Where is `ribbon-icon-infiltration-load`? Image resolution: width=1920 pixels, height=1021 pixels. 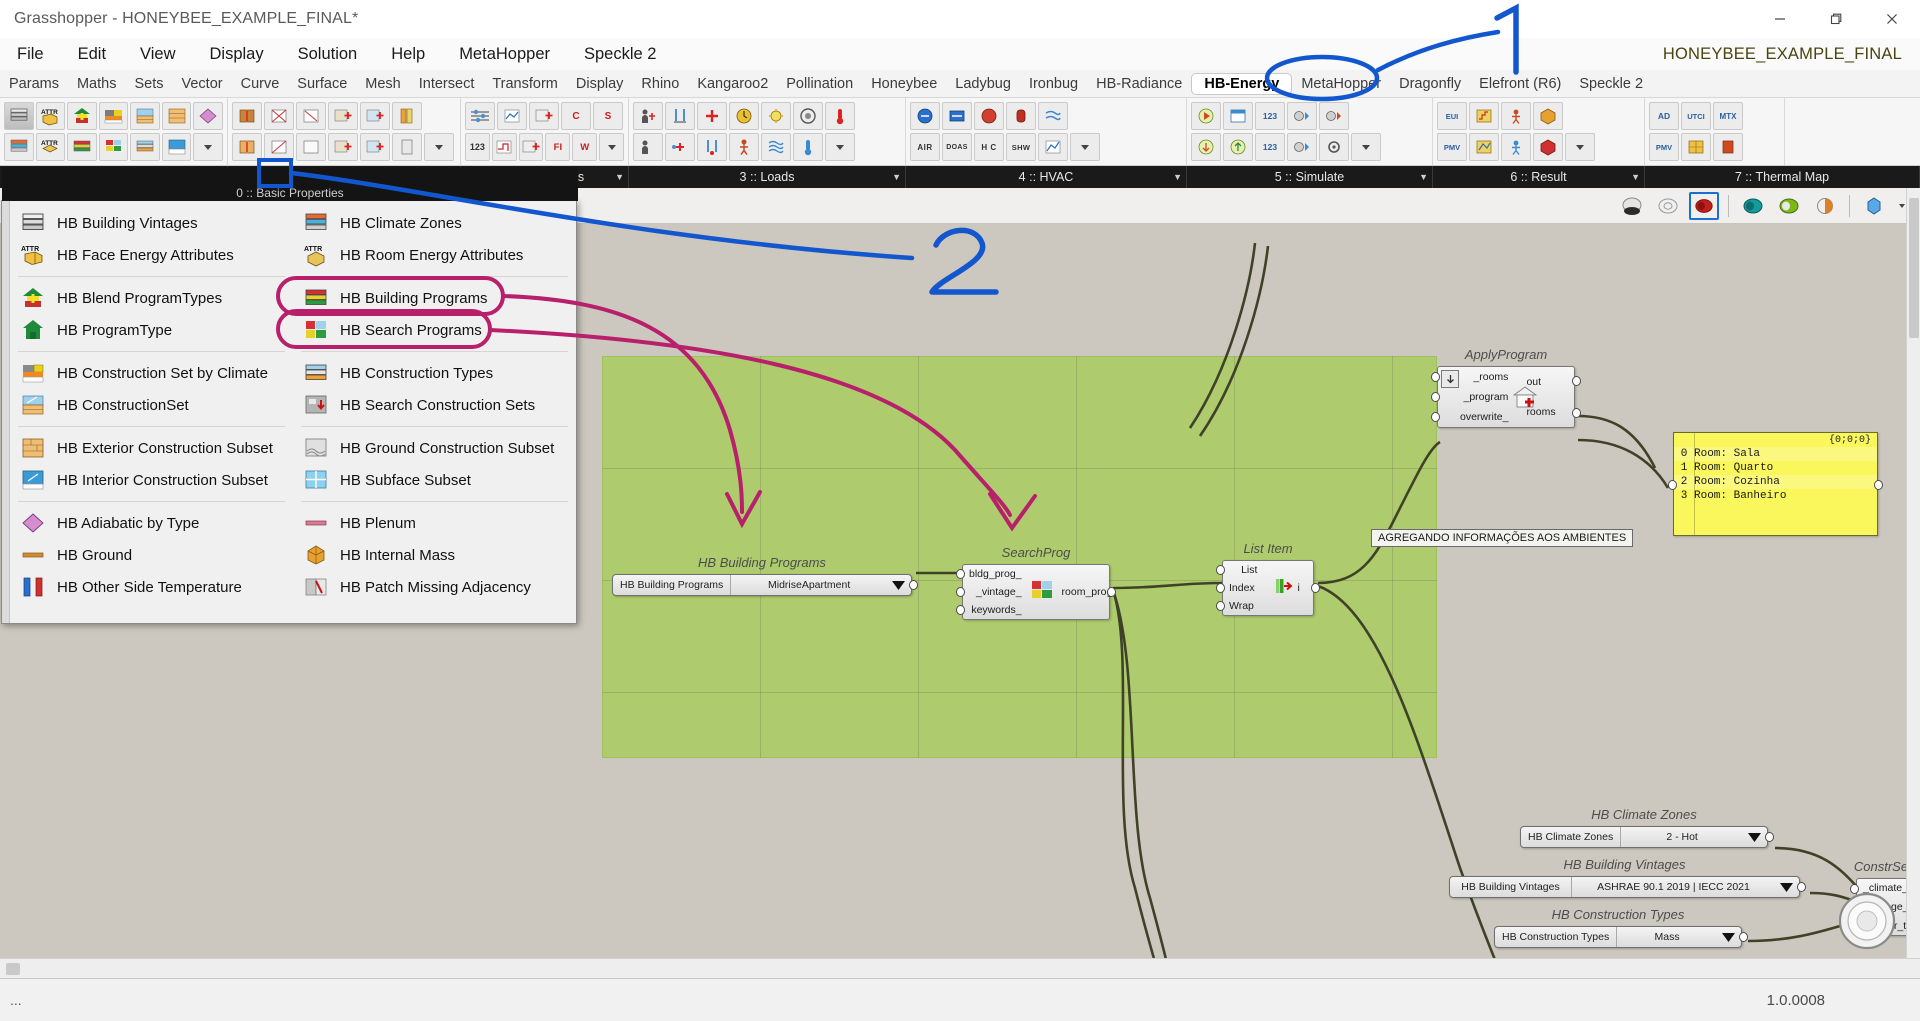 ribbon-icon-infiltration-load is located at coordinates (744, 116).